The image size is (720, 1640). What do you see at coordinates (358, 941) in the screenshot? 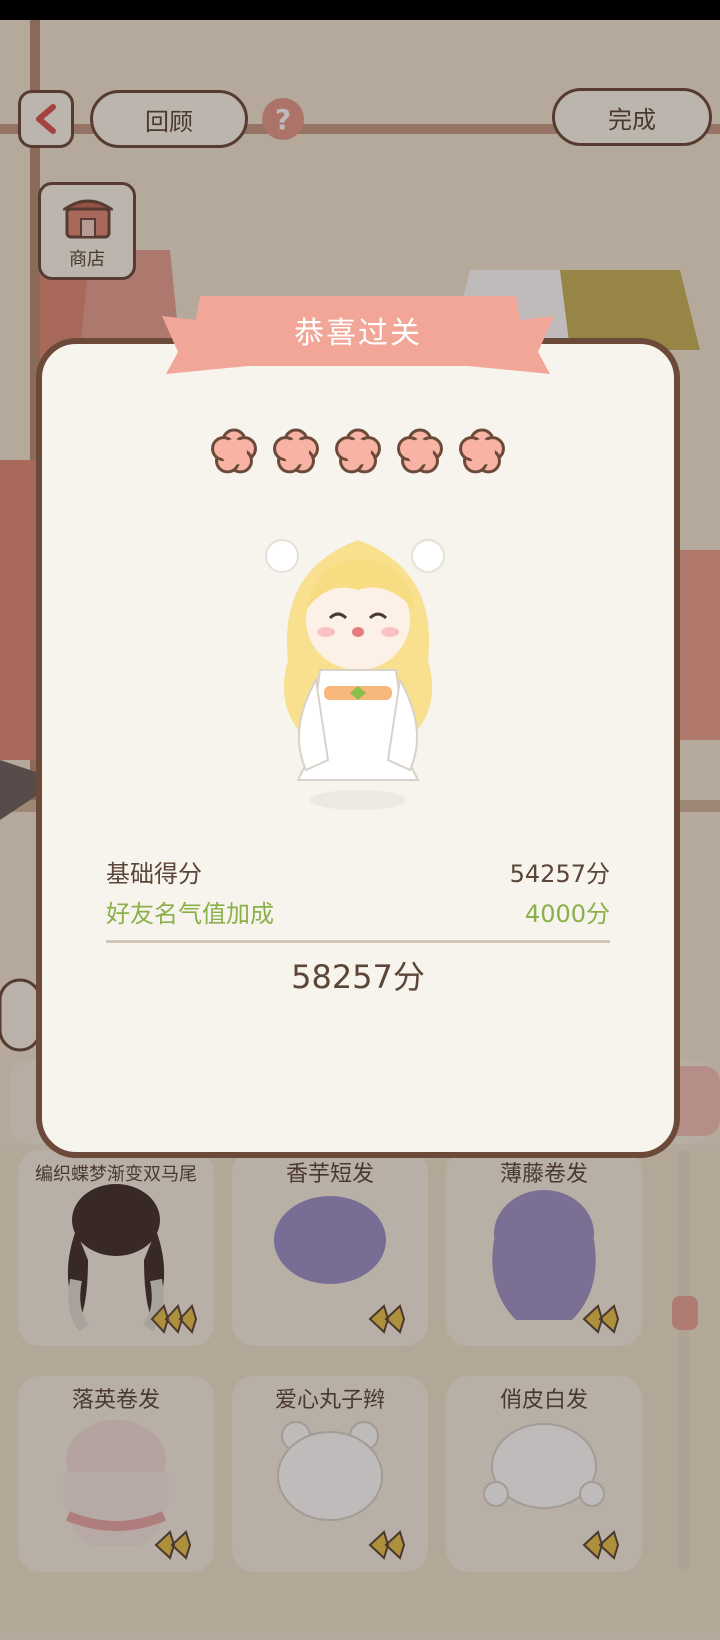
I see `score-divider` at bounding box center [358, 941].